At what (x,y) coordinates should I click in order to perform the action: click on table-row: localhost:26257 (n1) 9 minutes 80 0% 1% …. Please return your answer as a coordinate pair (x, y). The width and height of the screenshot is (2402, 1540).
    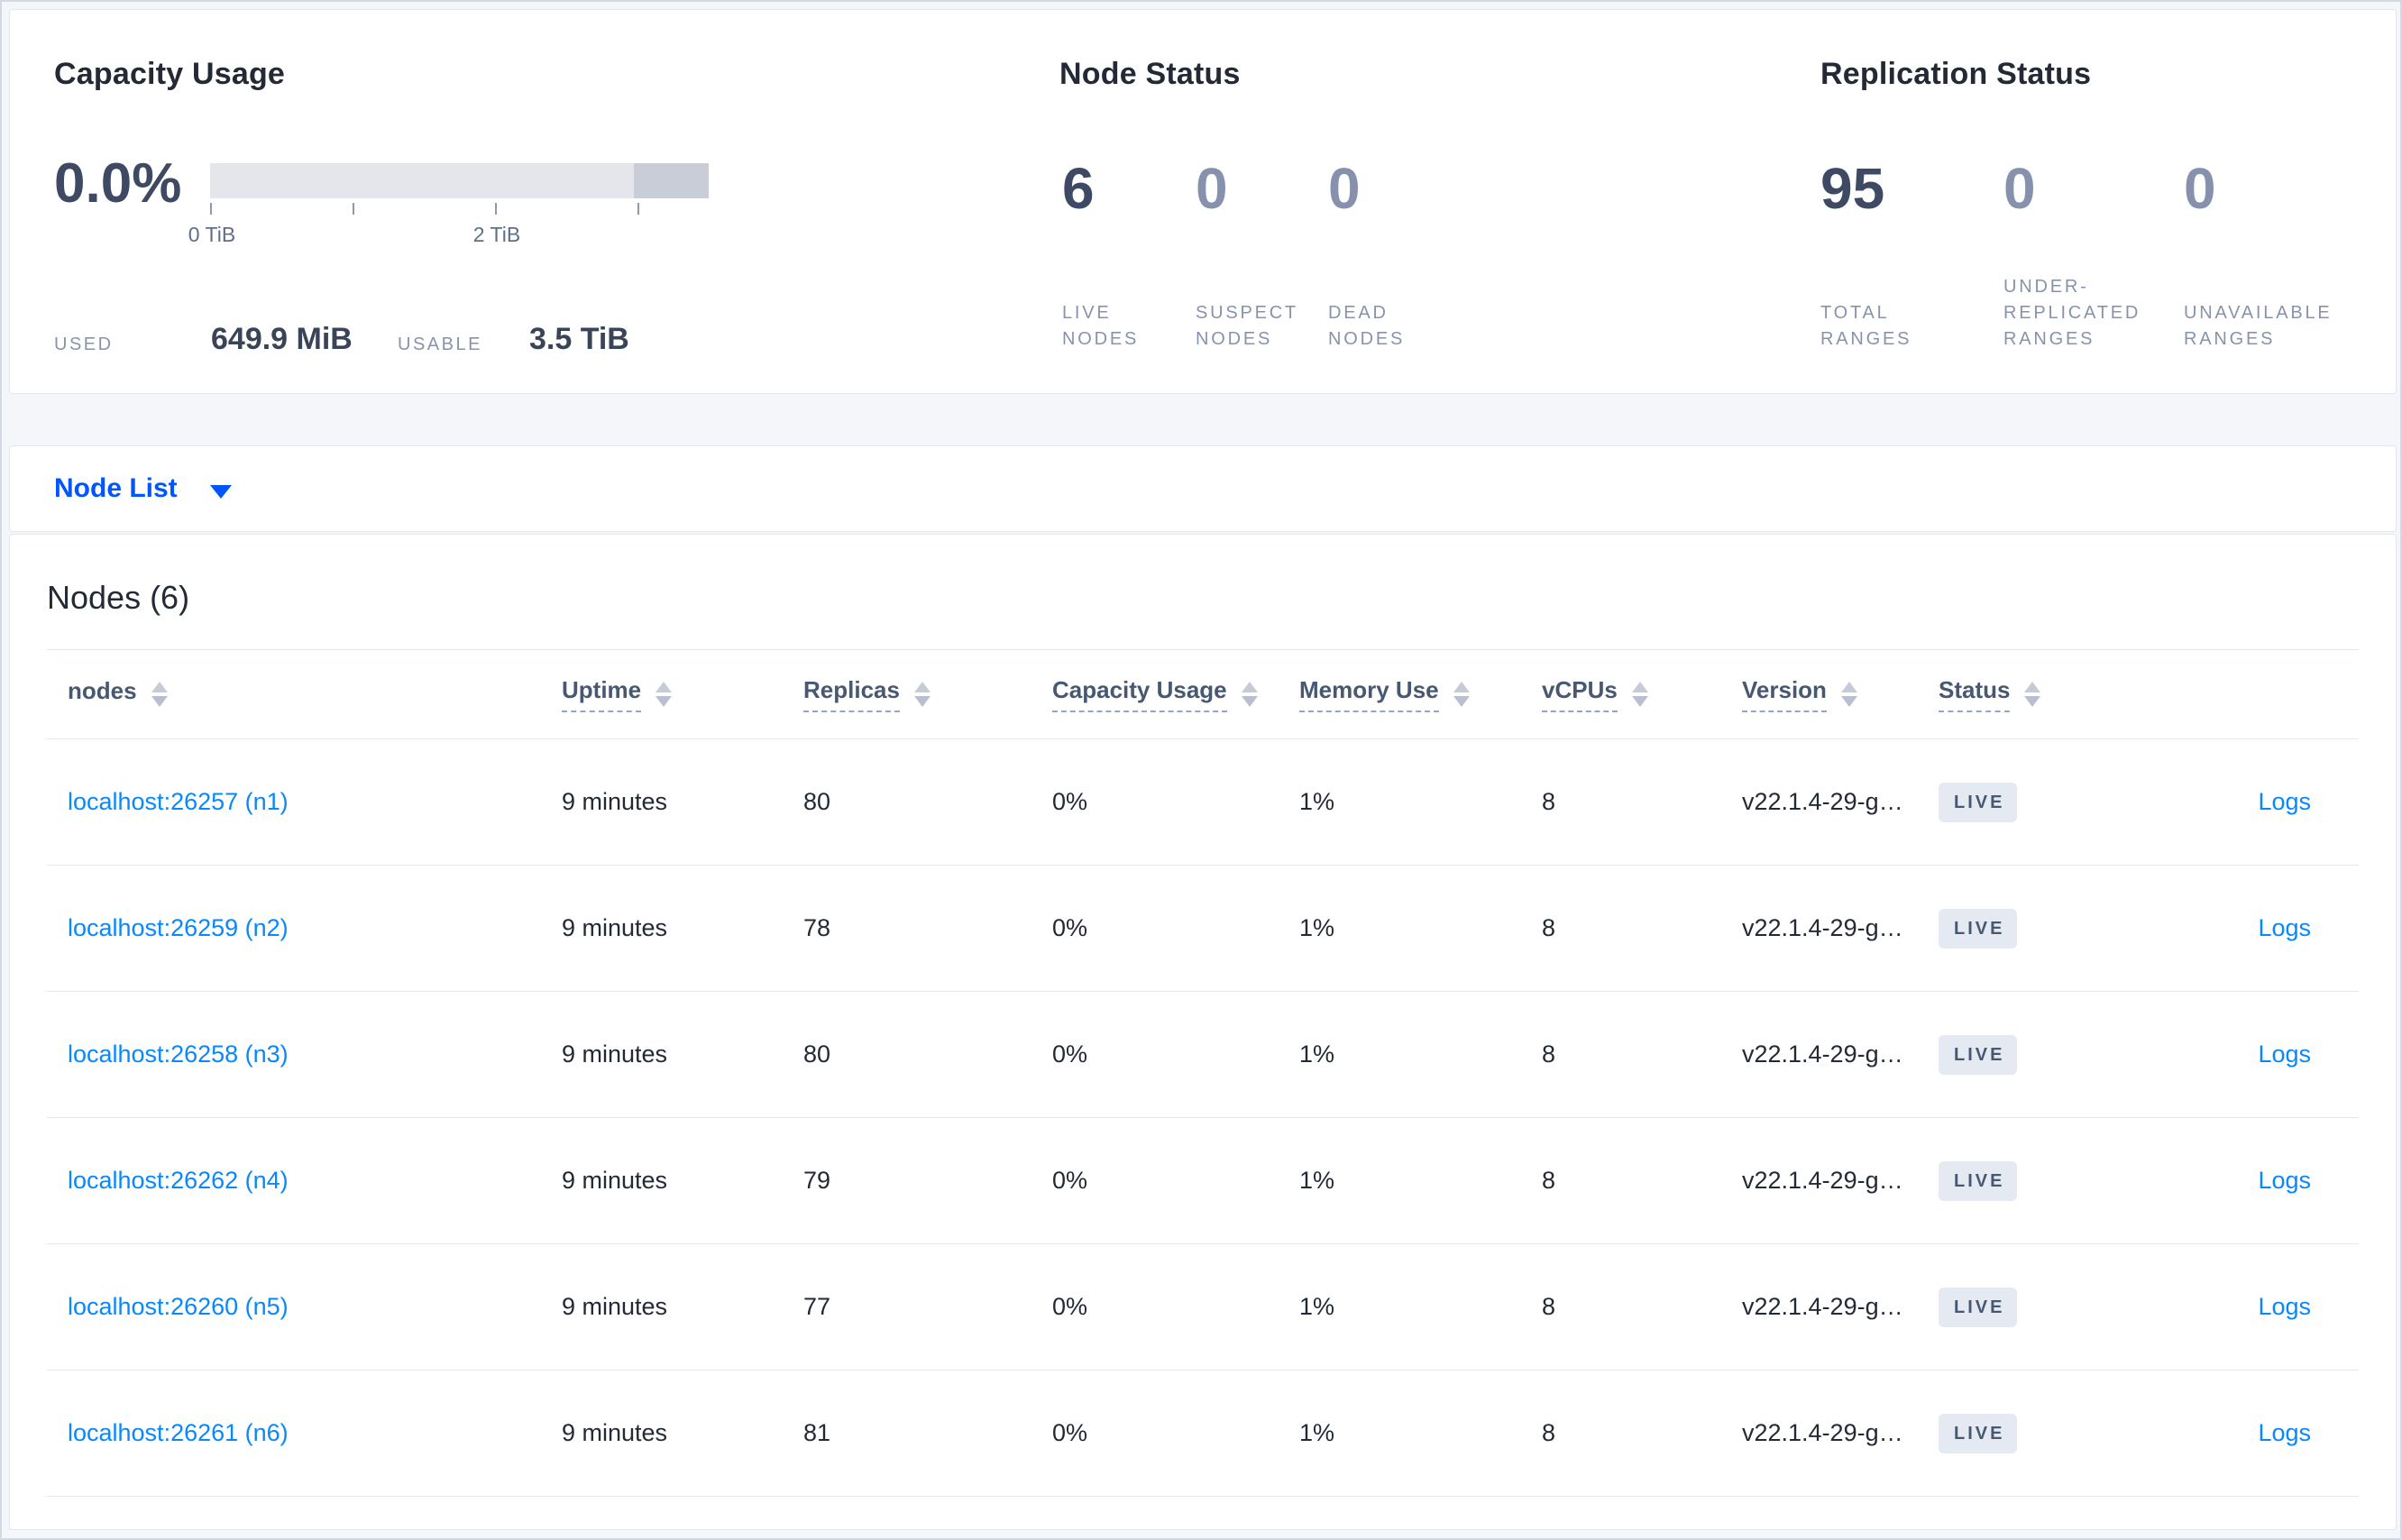
    Looking at the image, I should click on (1203, 803).